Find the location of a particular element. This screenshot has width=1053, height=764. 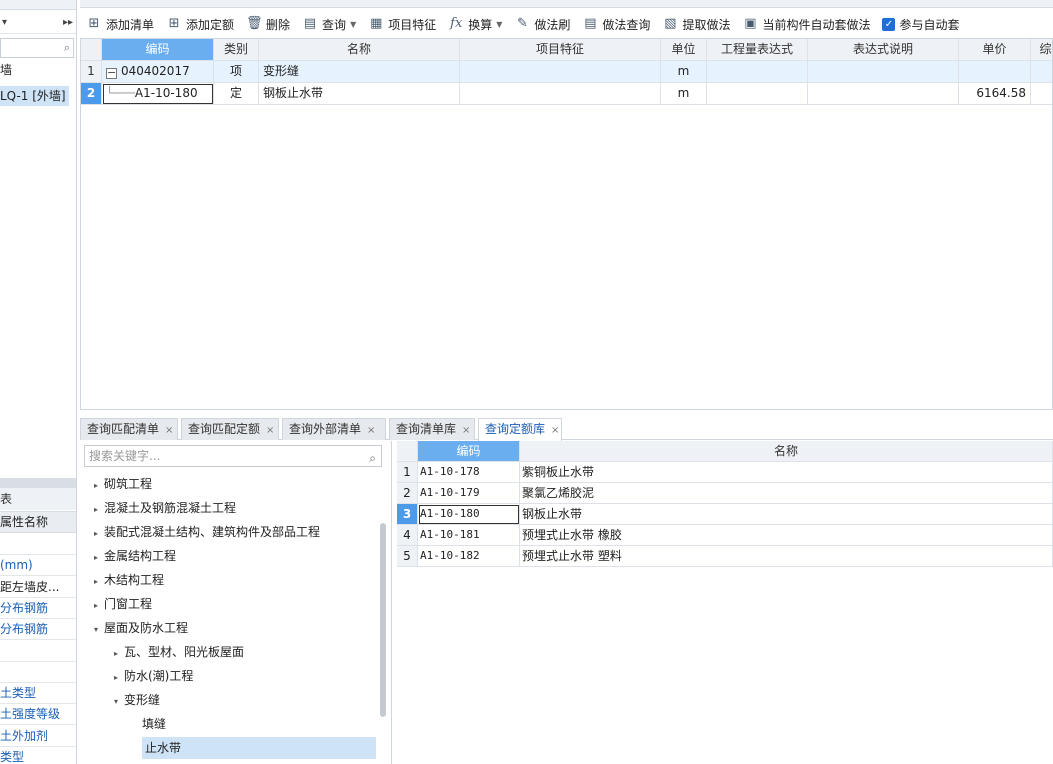

tree-node: ▾ 变形缝 is located at coordinates (137, 700).